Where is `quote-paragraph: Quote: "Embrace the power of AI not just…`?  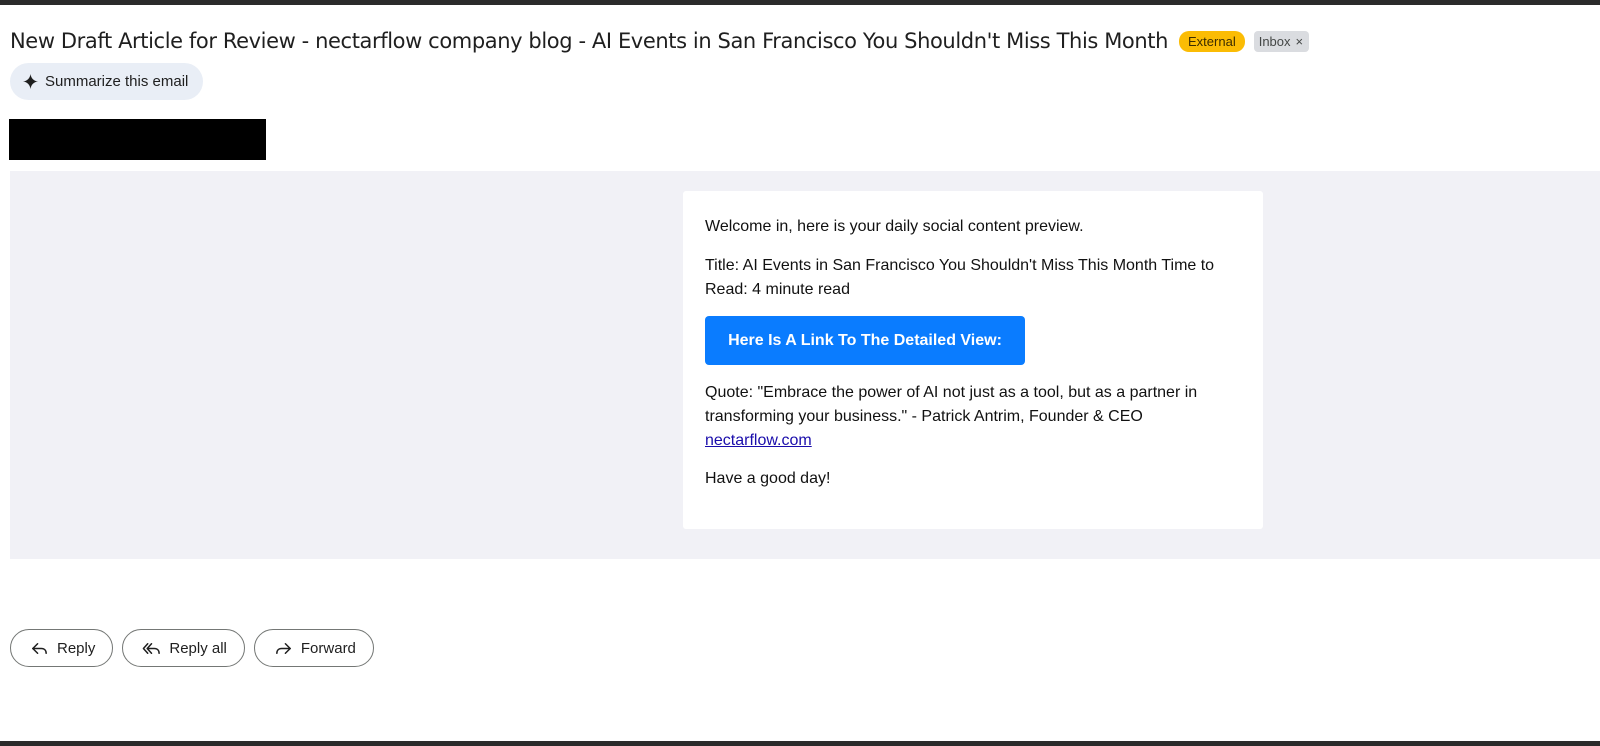
quote-paragraph: Quote: "Embrace the power of AI not just… is located at coordinates (977, 417).